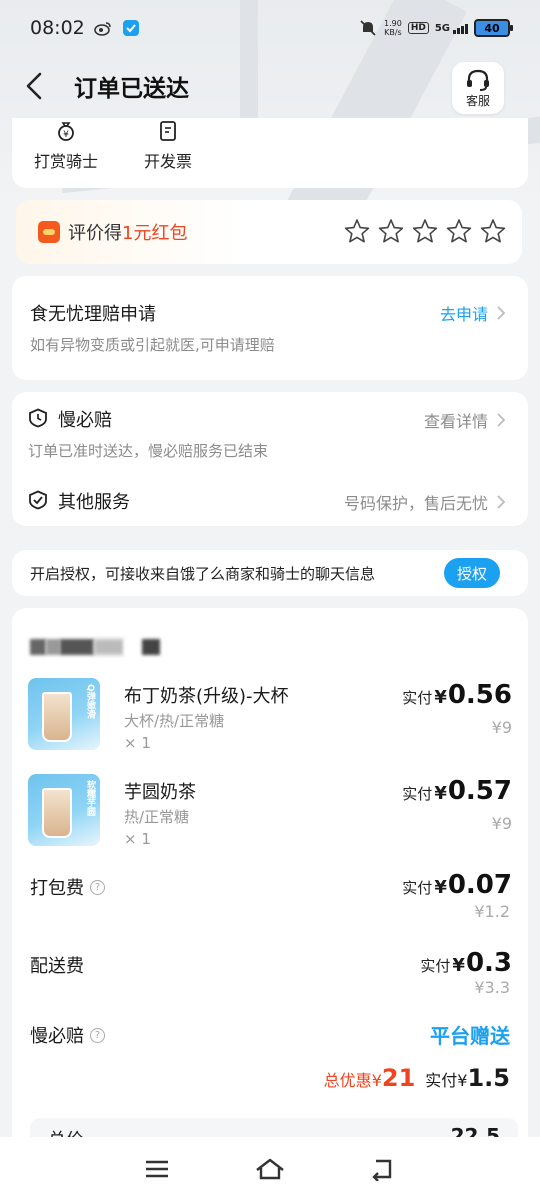 The image size is (540, 1200). I want to click on product-image: Q弹嫩滑, so click(64, 714).